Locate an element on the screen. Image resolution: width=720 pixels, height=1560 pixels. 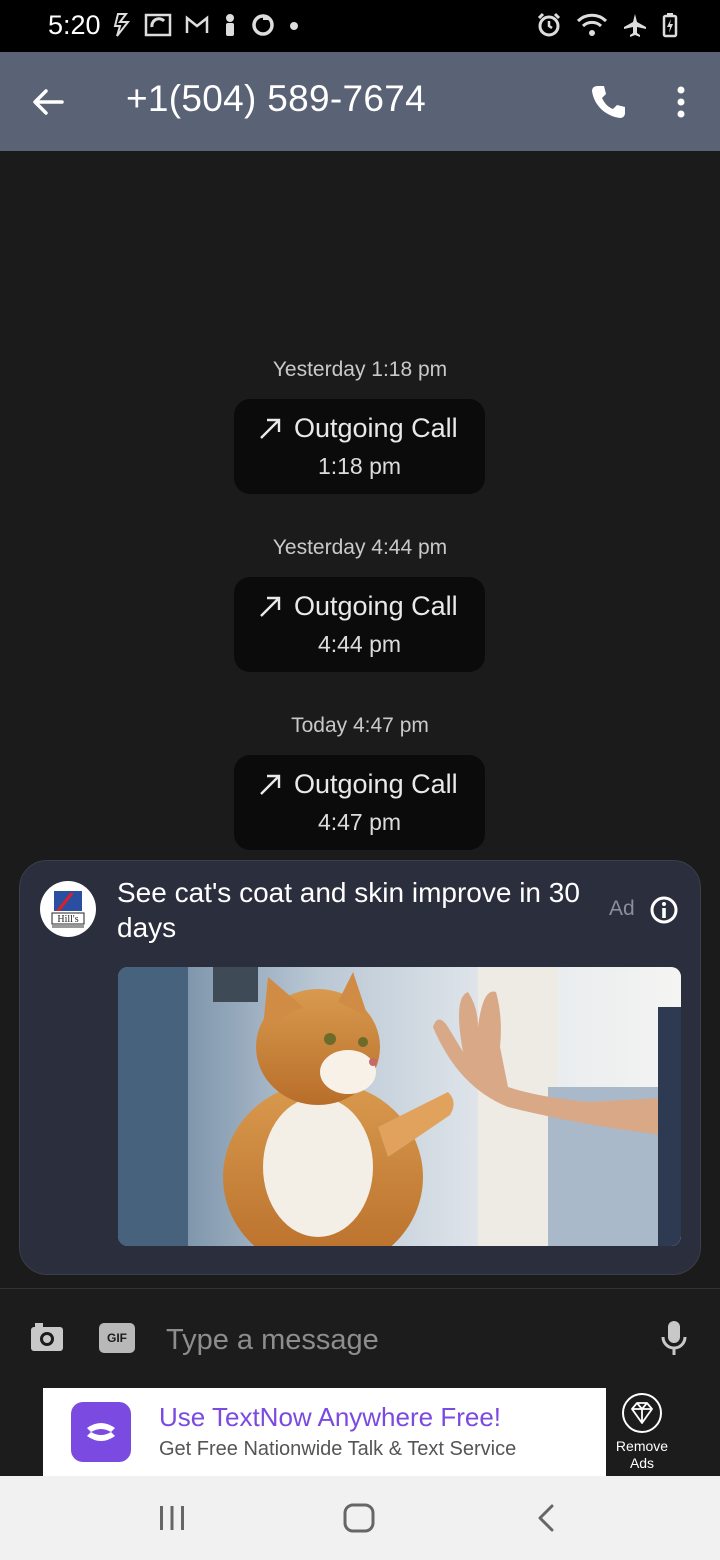
home-button is located at coordinates (359, 1518).